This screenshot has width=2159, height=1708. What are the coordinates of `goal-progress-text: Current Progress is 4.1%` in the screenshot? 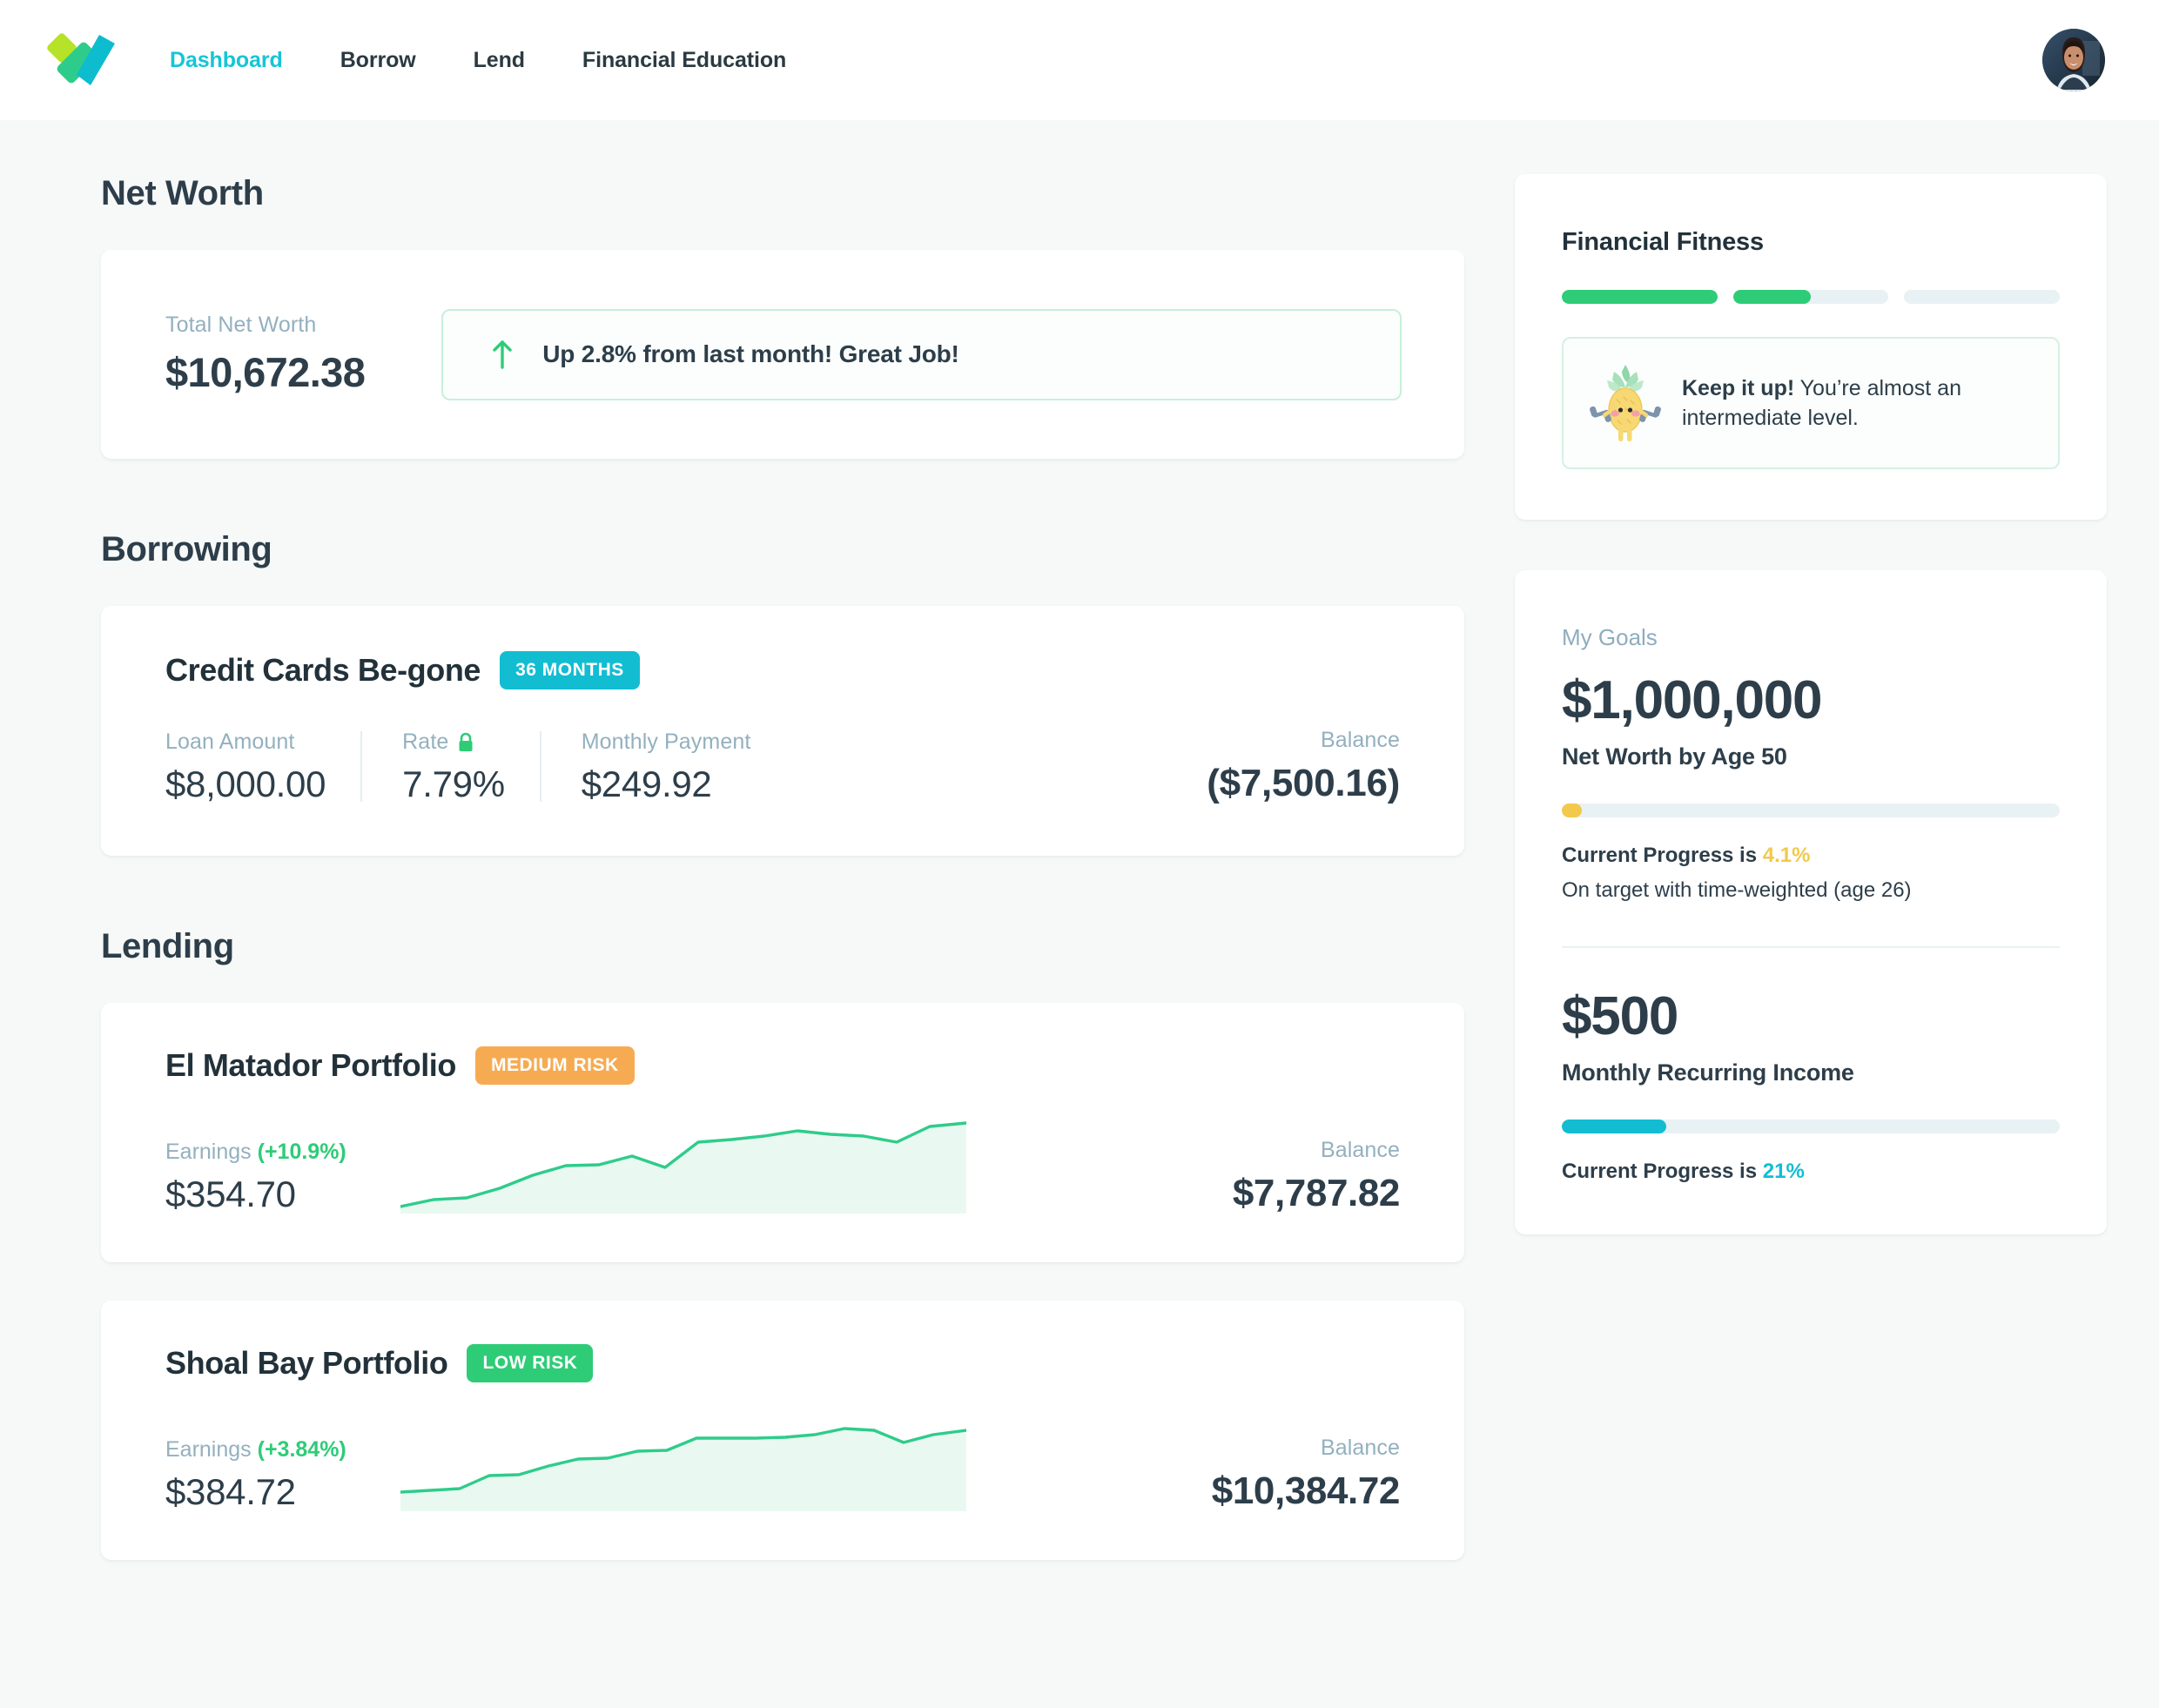 It's located at (1811, 856).